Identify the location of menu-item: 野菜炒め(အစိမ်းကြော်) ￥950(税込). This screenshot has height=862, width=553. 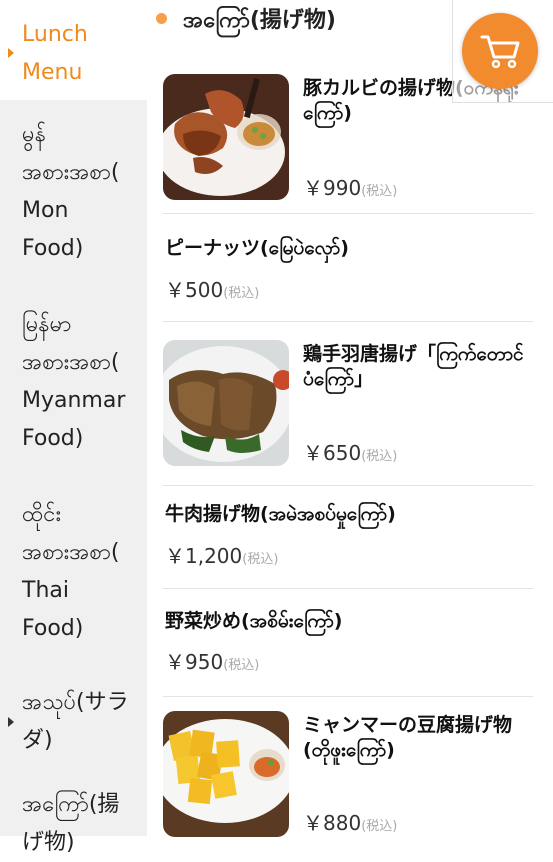
(348, 643).